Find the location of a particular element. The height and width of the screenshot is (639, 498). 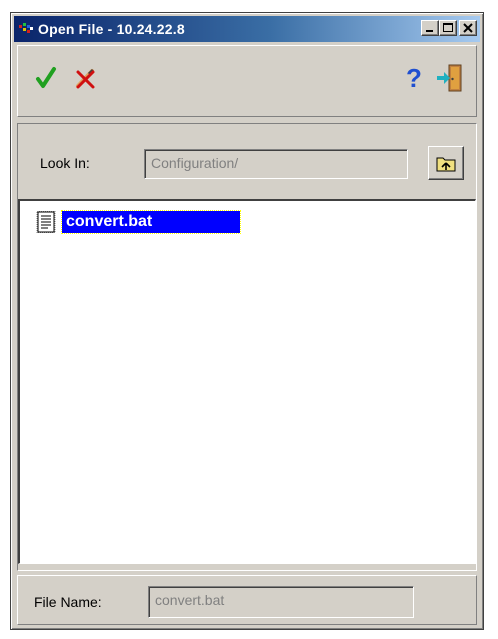

app-icon is located at coordinates (26, 29).